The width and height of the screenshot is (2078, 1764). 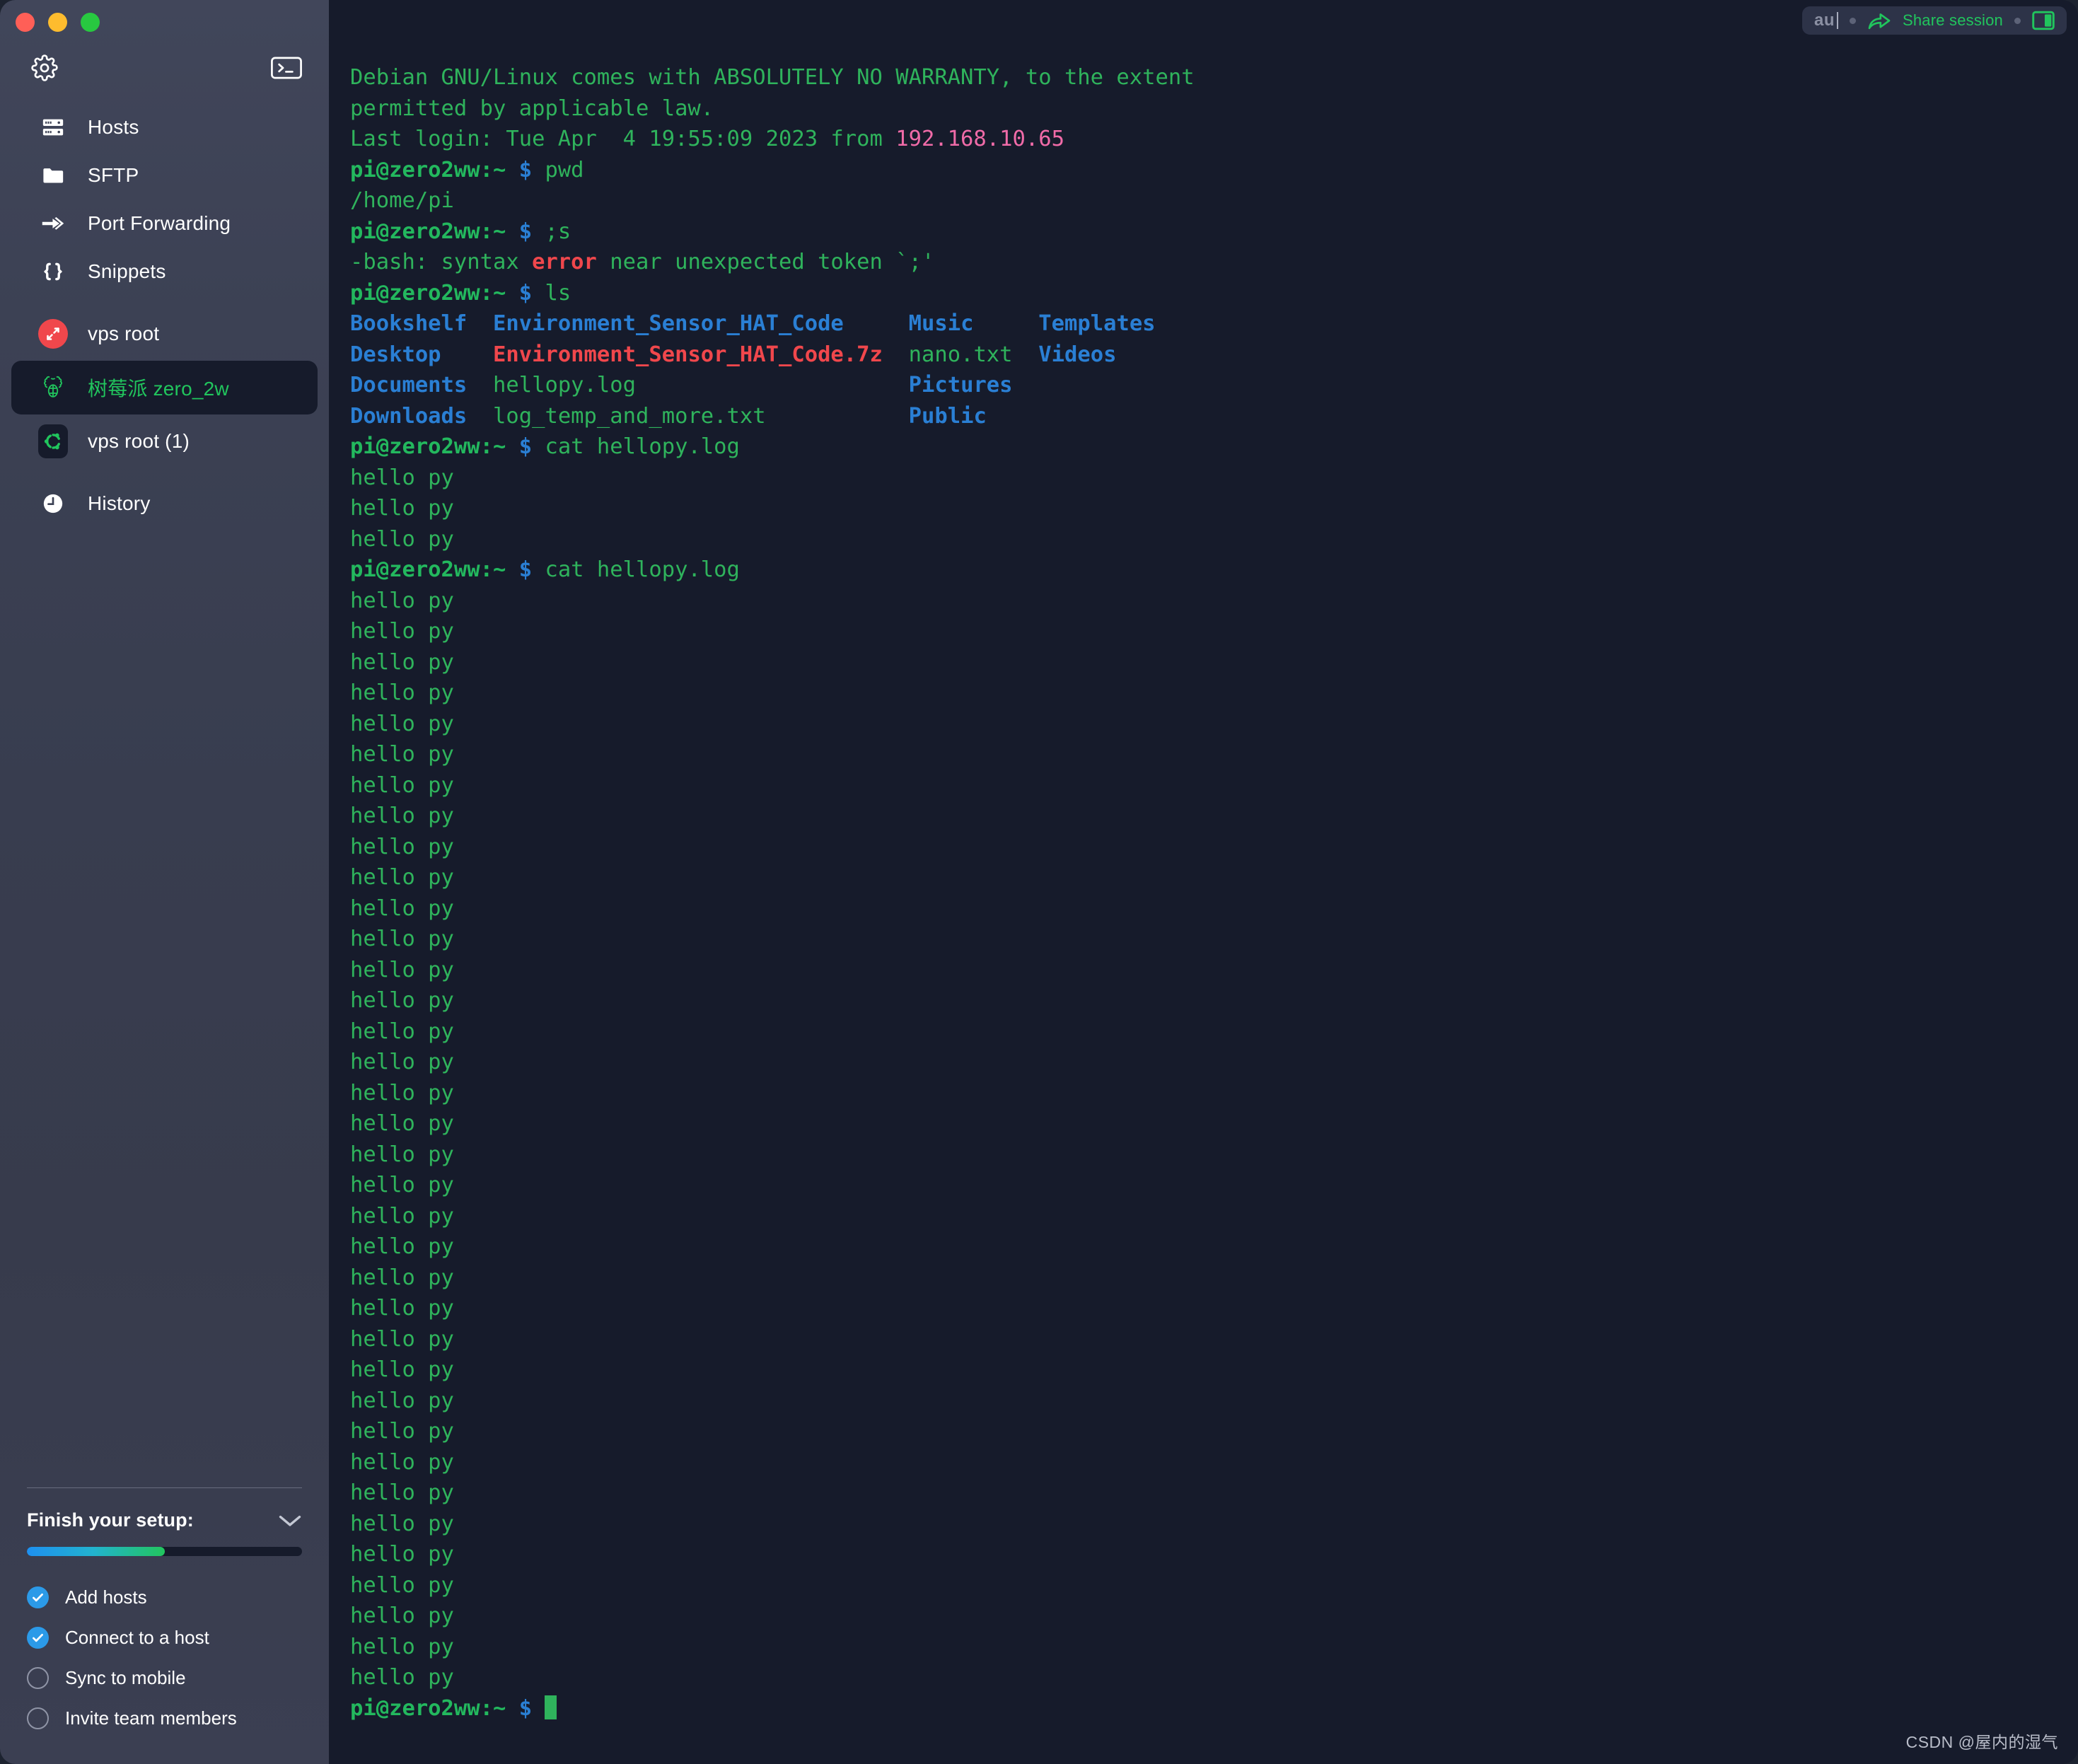 What do you see at coordinates (164, 127) in the screenshot?
I see `sidebar-item-hosts: Hosts` at bounding box center [164, 127].